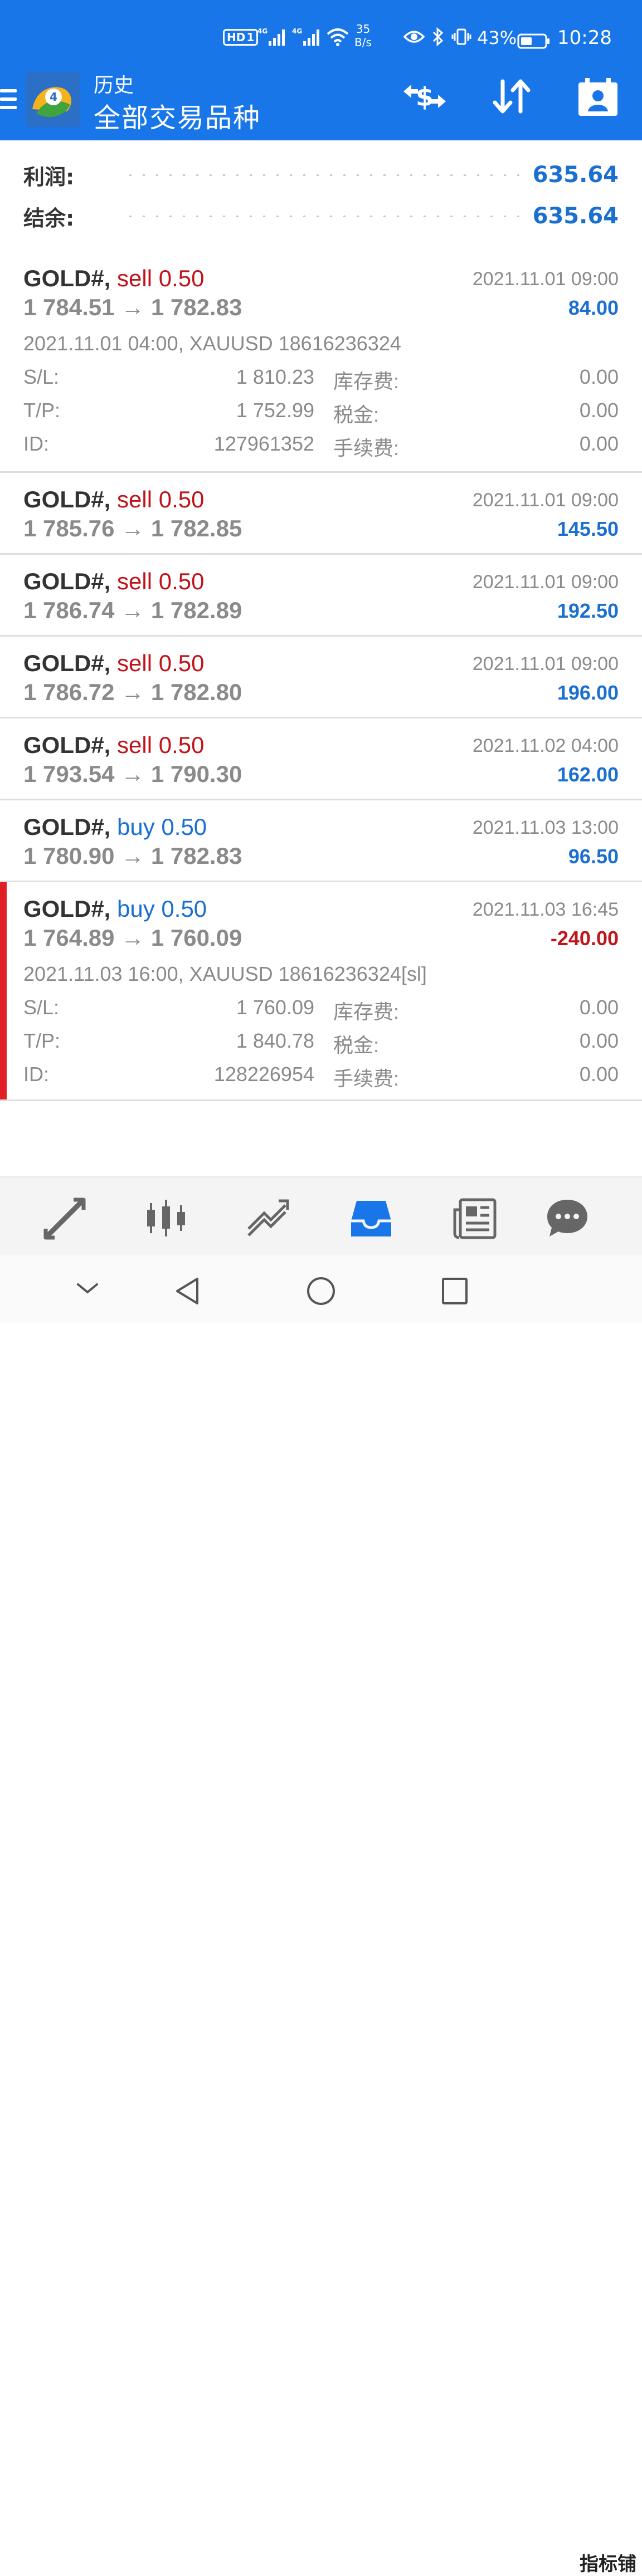  Describe the element at coordinates (114, 85) in the screenshot. I see `page-subtitle: 历史` at that location.